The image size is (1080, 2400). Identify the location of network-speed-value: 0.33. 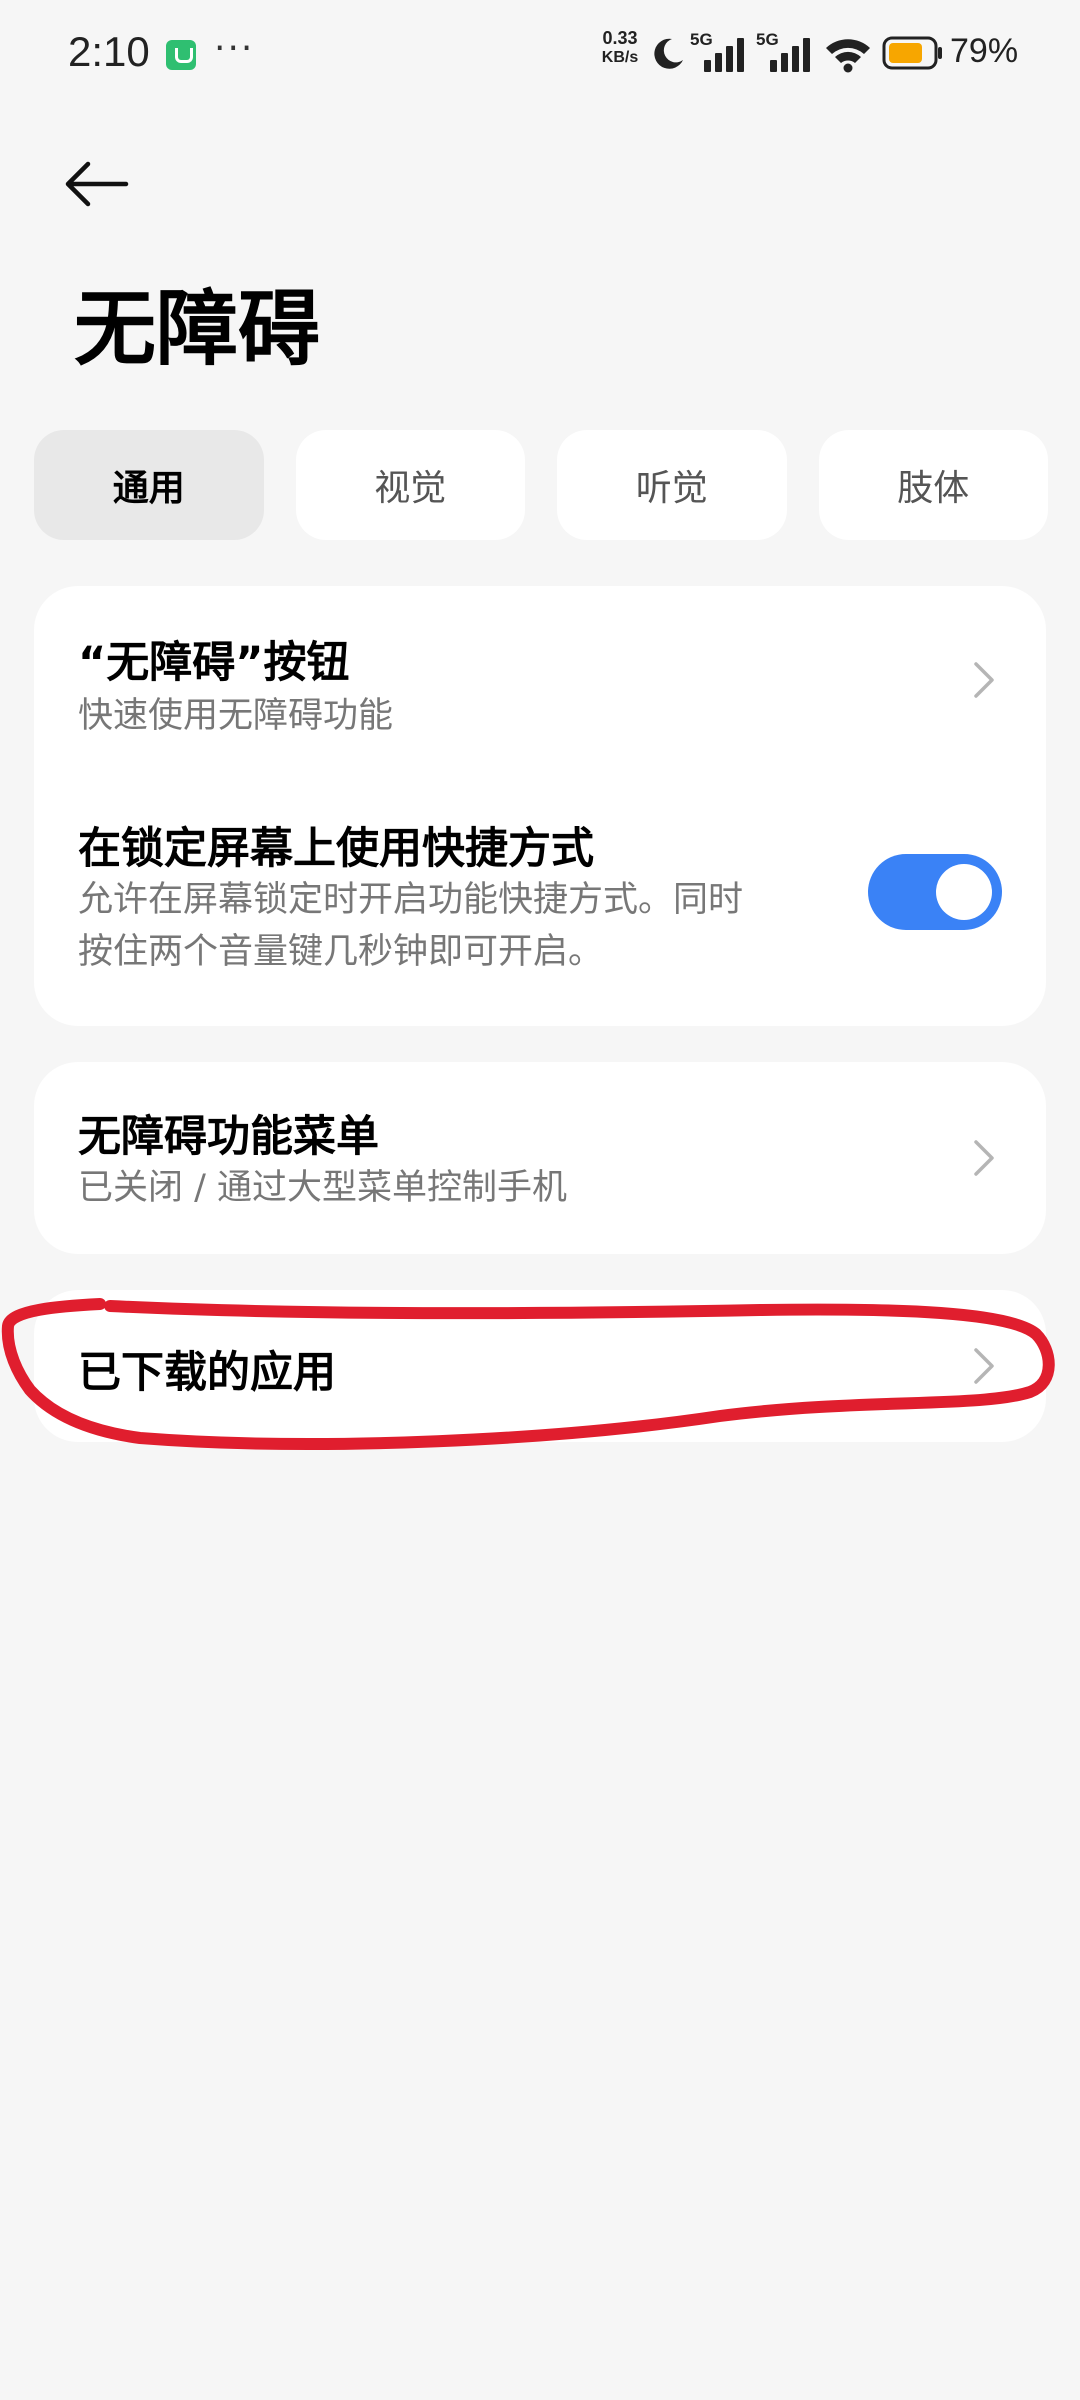
(620, 38).